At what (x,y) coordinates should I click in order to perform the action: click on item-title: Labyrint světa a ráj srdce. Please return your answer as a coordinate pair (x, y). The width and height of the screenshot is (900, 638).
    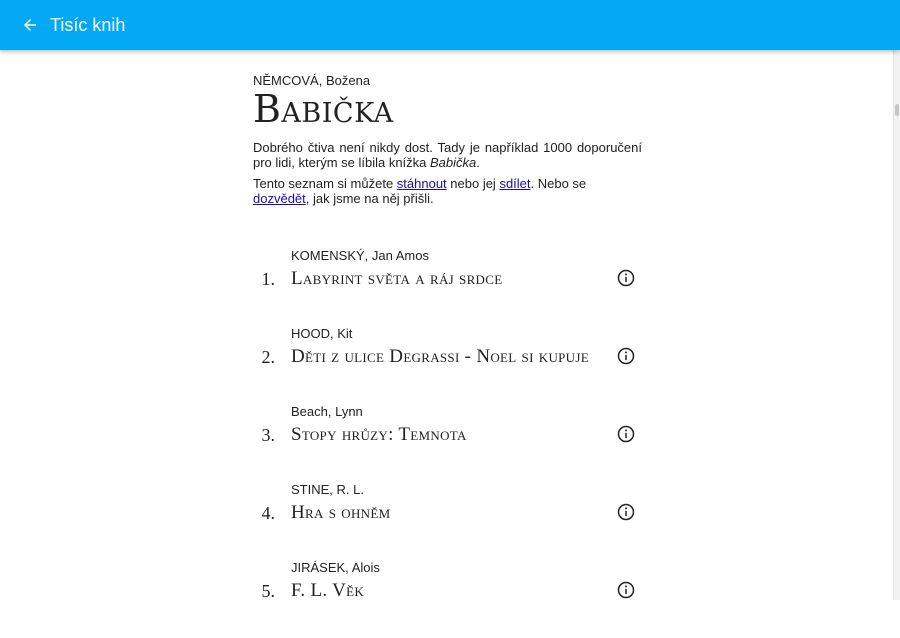
    Looking at the image, I should click on (450, 279).